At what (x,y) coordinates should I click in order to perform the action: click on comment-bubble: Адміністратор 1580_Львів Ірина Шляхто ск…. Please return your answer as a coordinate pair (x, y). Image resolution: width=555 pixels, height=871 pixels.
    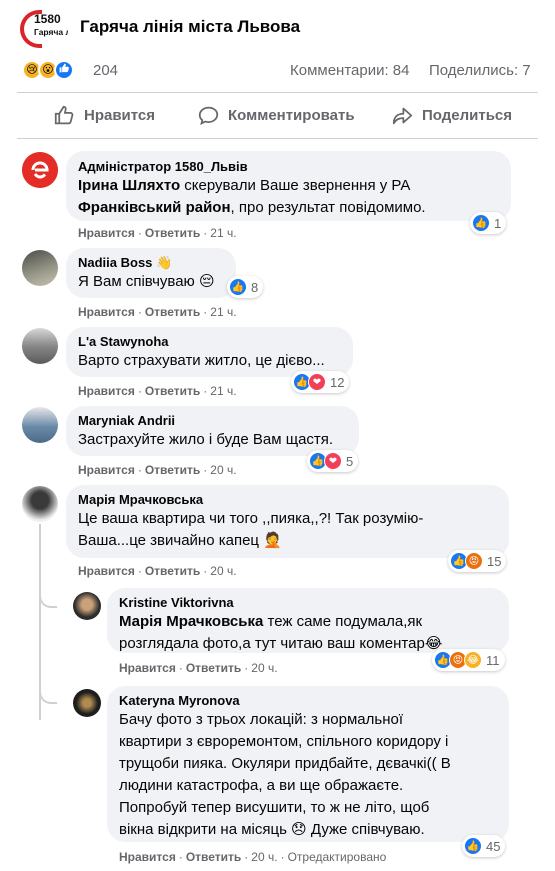
    Looking at the image, I should click on (288, 186).